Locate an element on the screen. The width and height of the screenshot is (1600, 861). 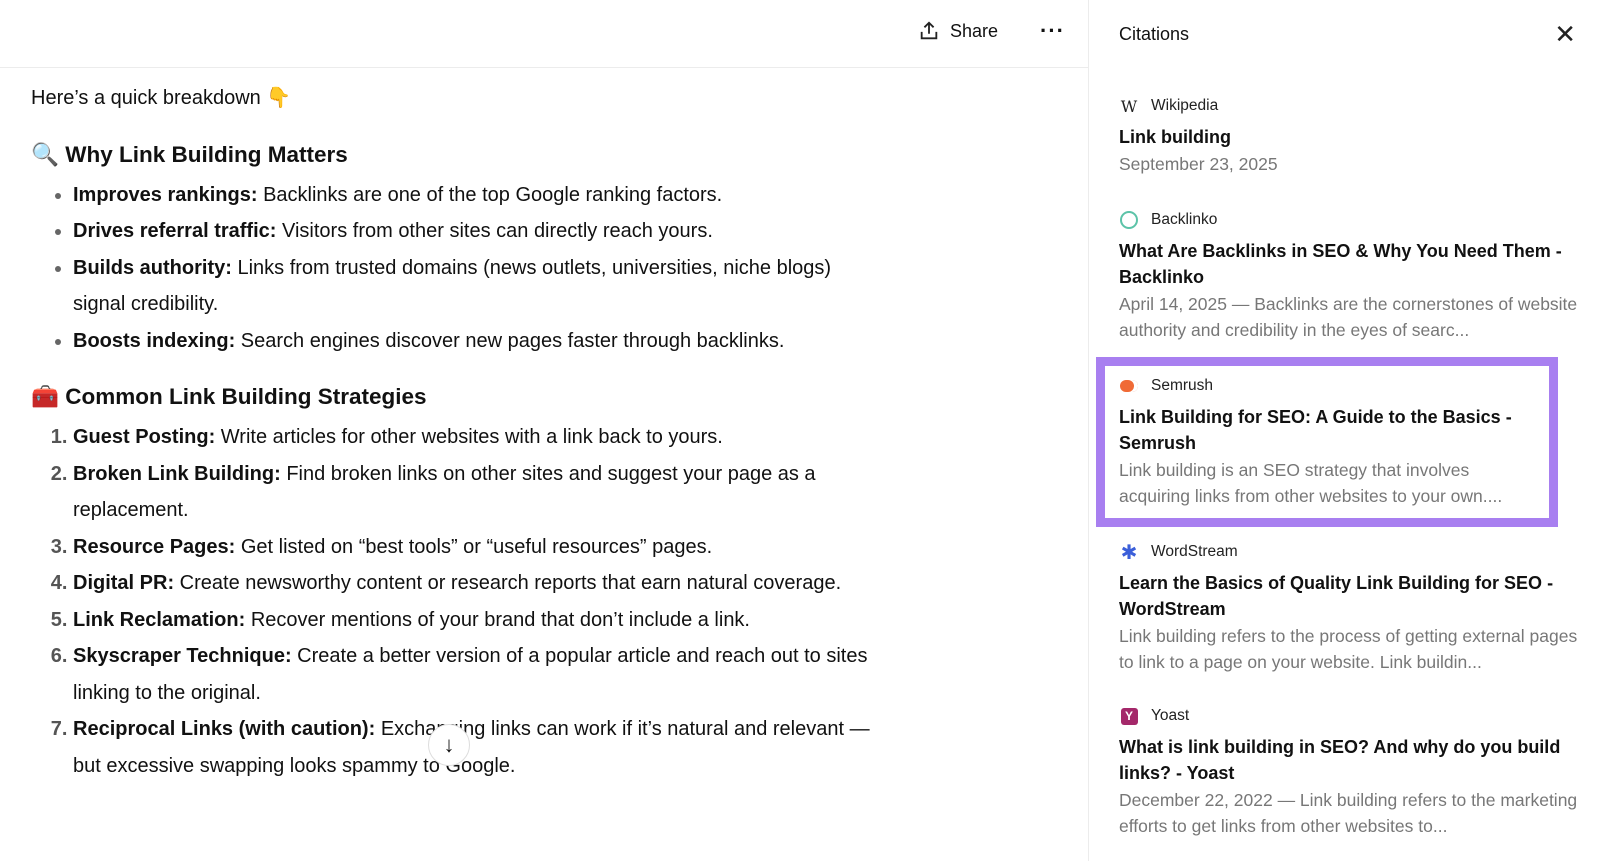
toolbox-emoji-icon: 🧰 is located at coordinates (45, 396).